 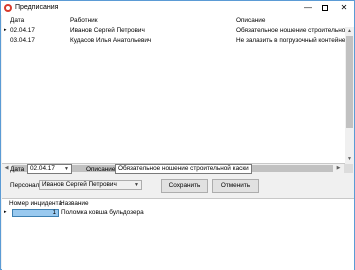 I want to click on cell-worker: Иванов Сергей Петрович, so click(x=107, y=30).